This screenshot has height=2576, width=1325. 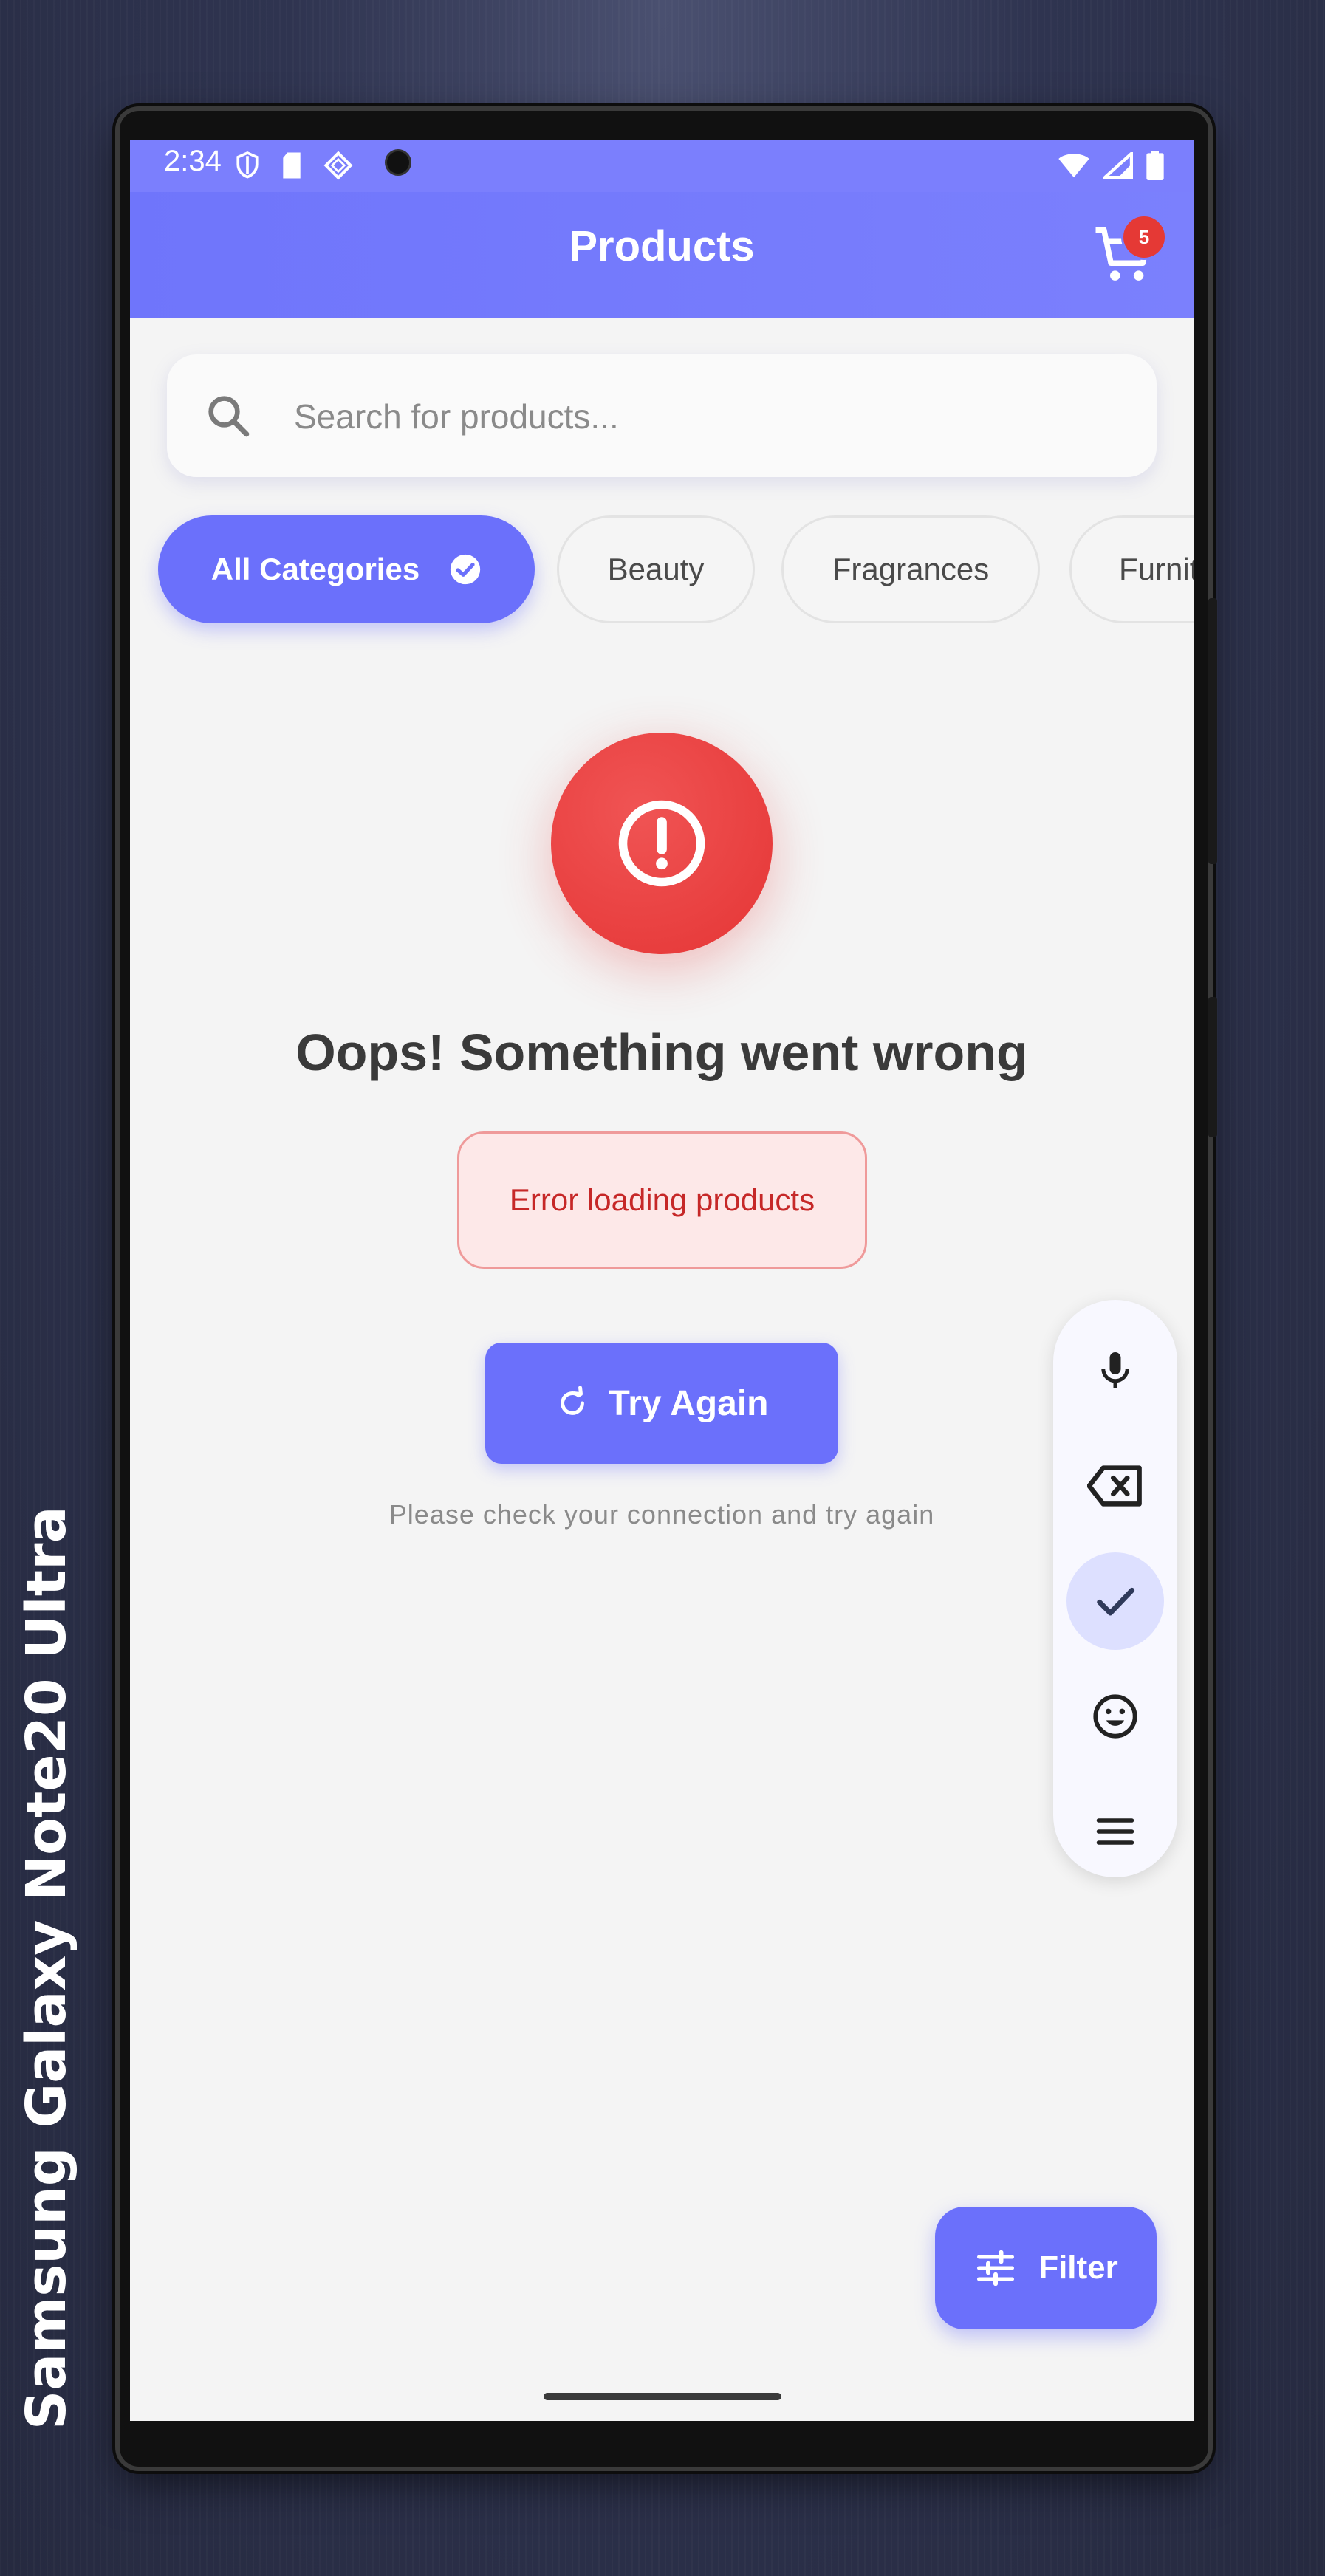 I want to click on category-chips: All Categories Beauty Fragrances Furnit, so click(x=662, y=570).